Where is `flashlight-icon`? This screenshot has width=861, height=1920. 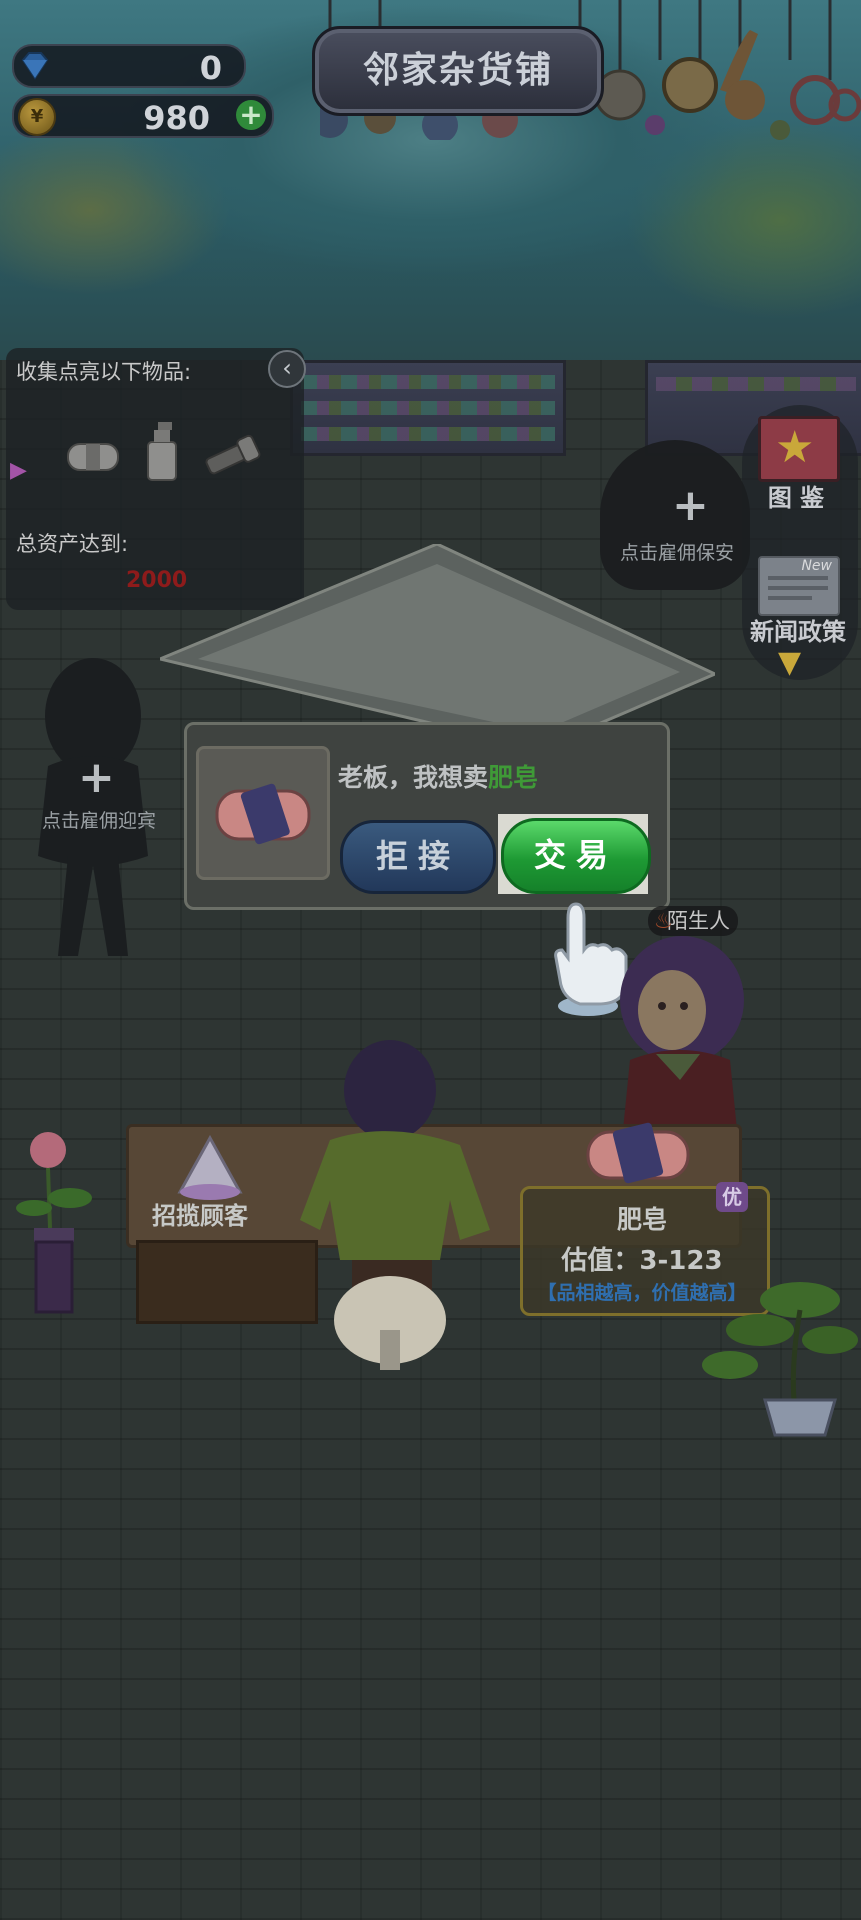
flashlight-icon is located at coordinates (233, 454).